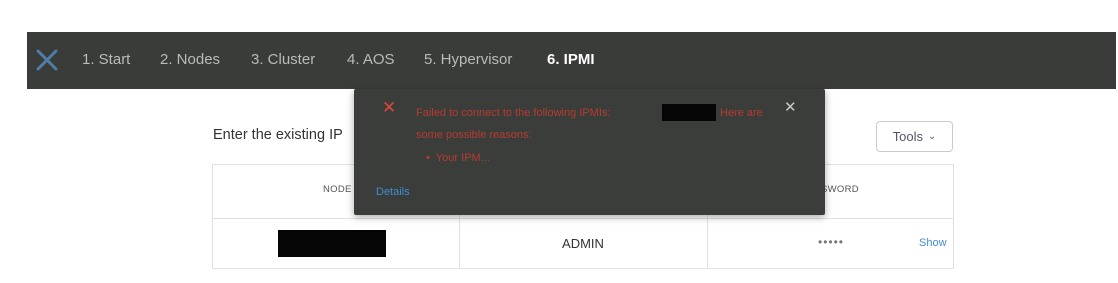 This screenshot has width=1118, height=283. I want to click on header-password: SWORD, so click(840, 189).